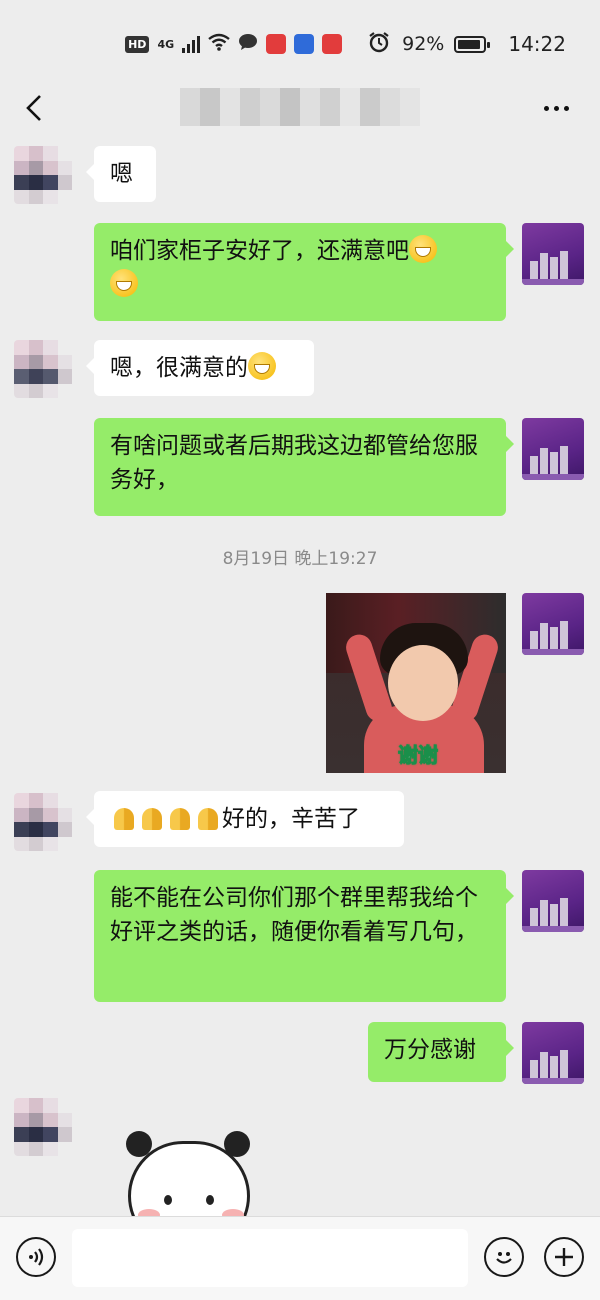 The image size is (600, 1300). Describe the element at coordinates (248, 44) in the screenshot. I see `chat-bubble-icon` at that location.